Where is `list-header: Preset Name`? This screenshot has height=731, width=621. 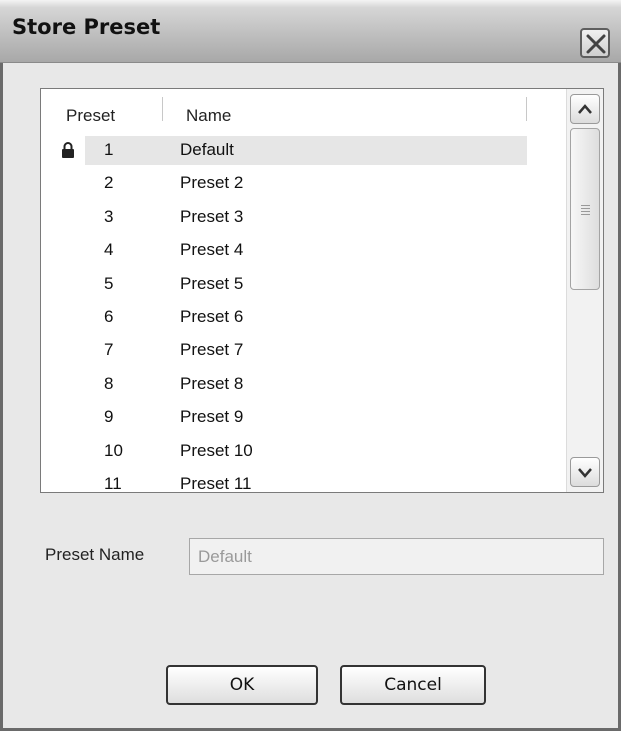 list-header: Preset Name is located at coordinates (303, 108).